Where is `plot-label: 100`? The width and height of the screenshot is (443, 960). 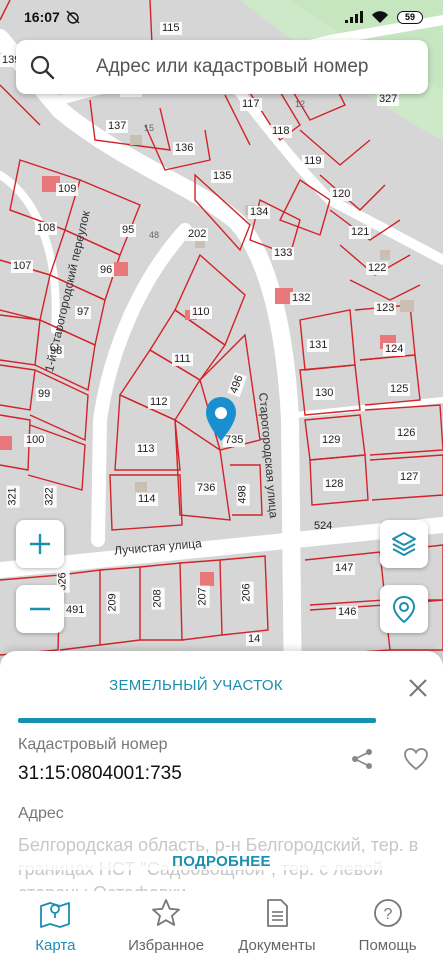
plot-label: 100 is located at coordinates (35, 440).